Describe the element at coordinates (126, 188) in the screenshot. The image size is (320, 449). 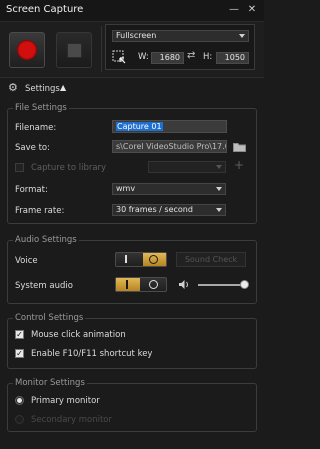
I see `format-value: wmv` at that location.